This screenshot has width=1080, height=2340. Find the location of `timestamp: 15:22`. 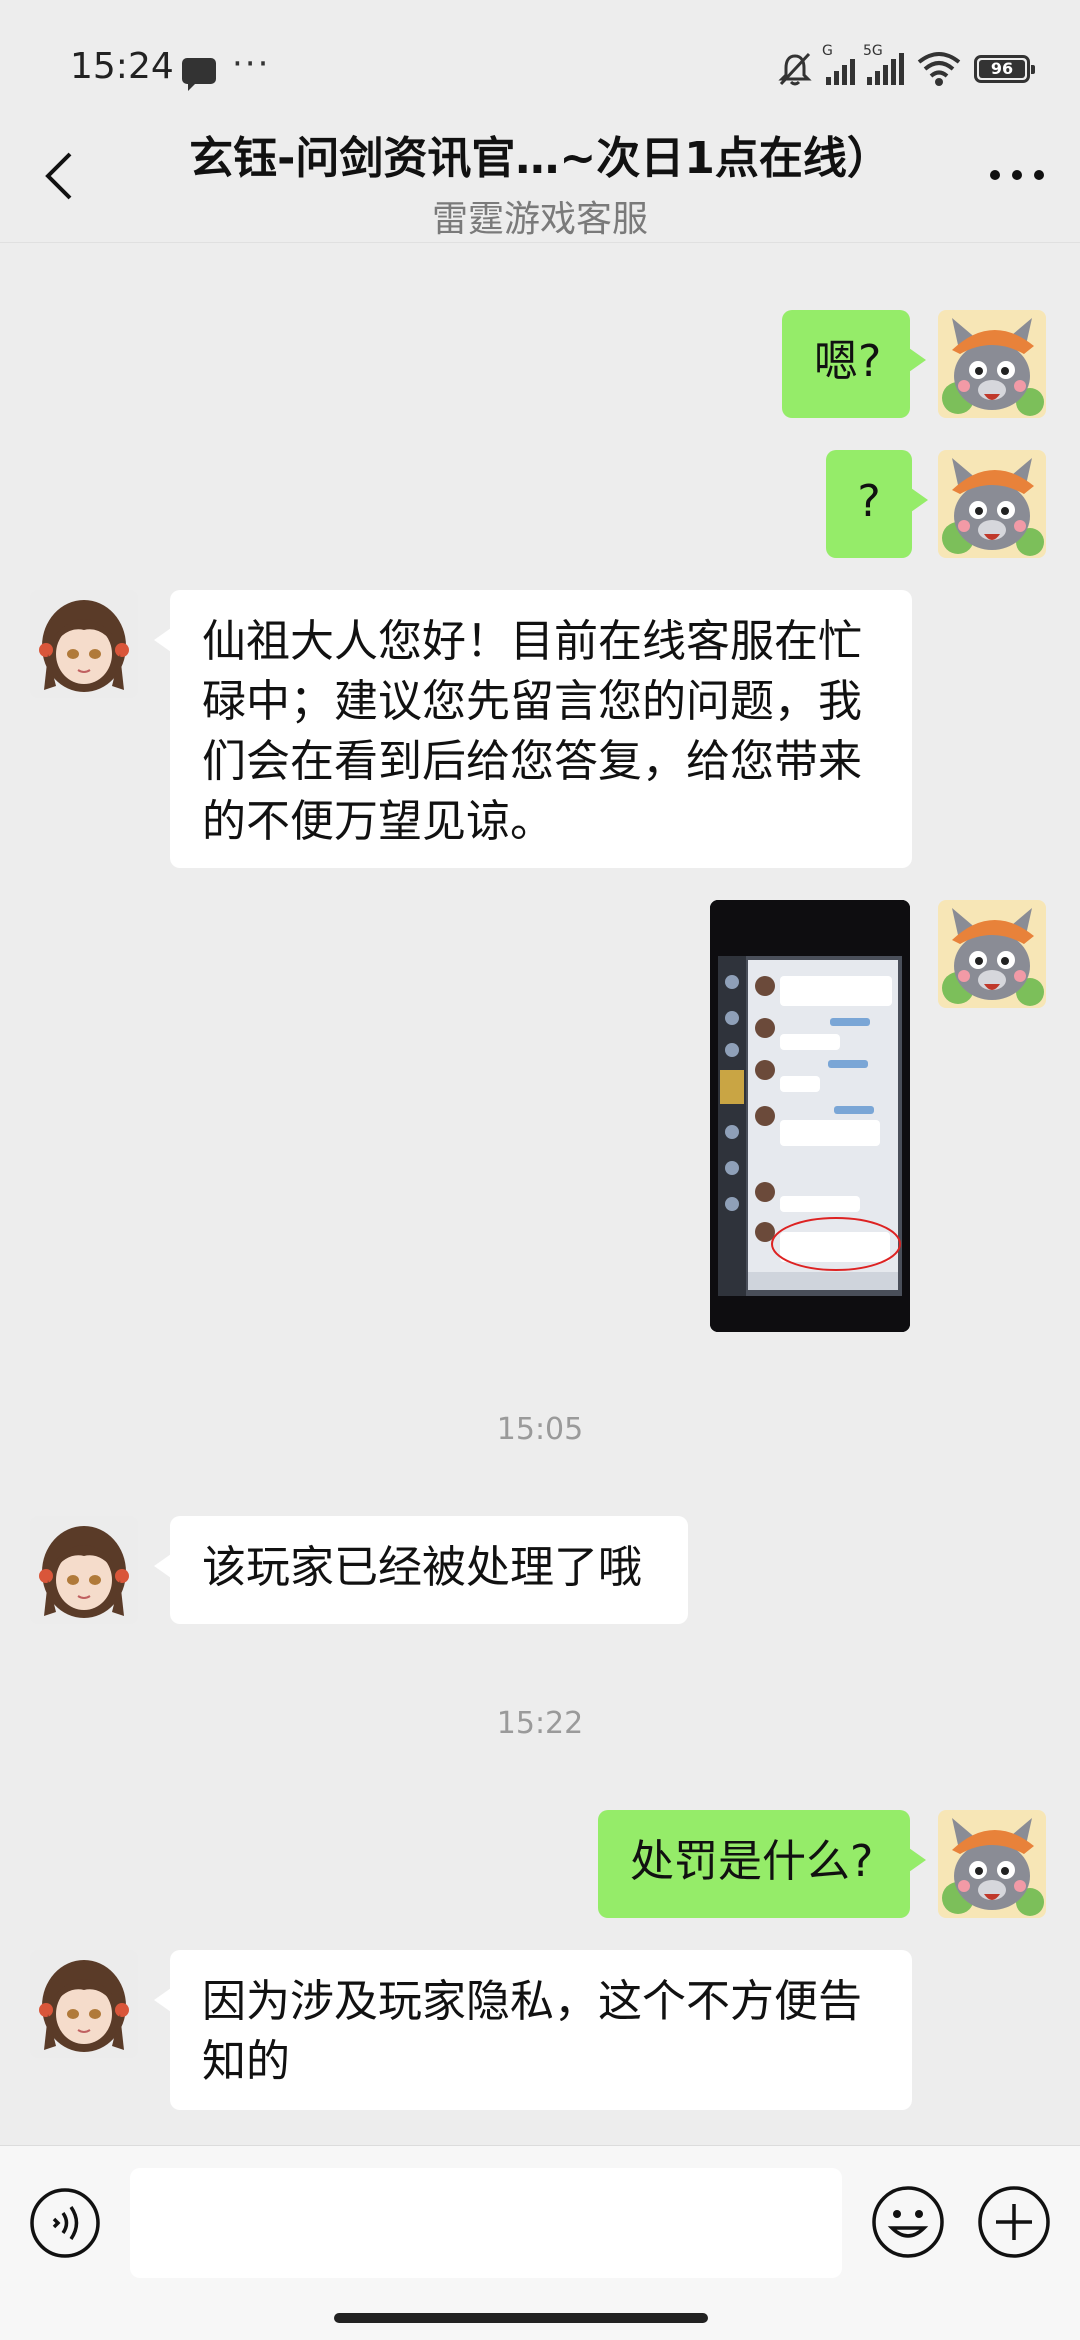

timestamp: 15:22 is located at coordinates (540, 1723).